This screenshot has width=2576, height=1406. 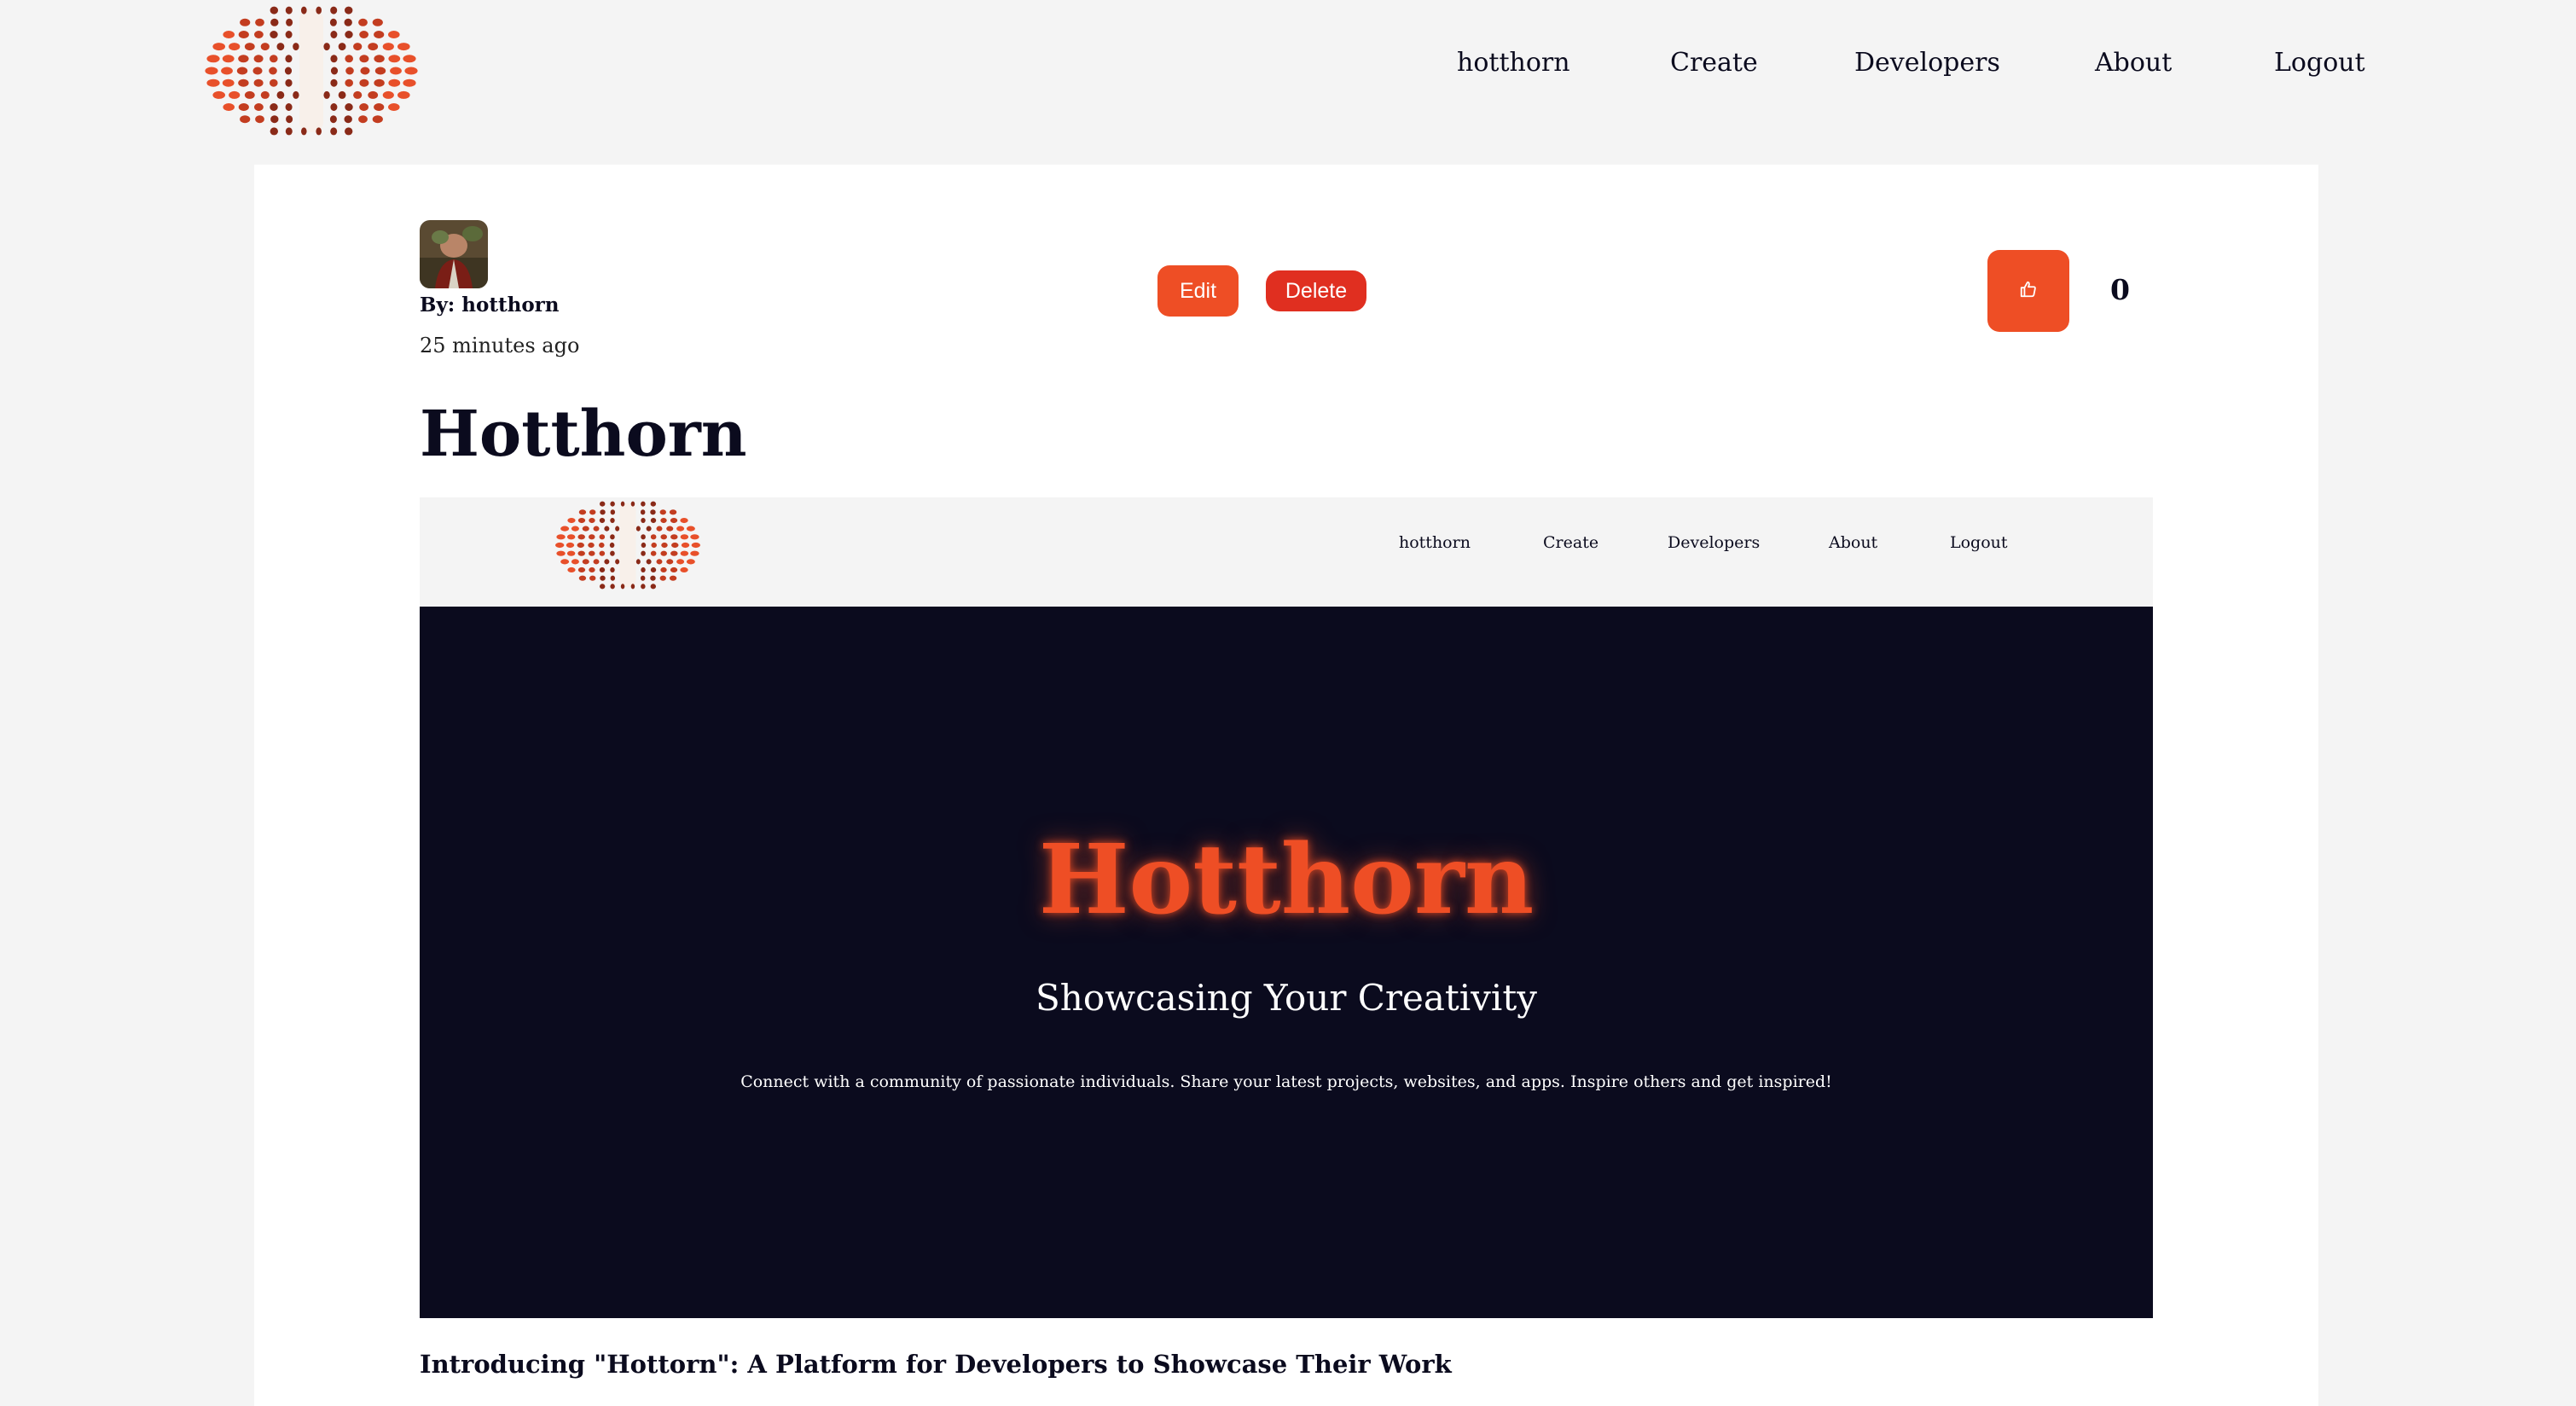 What do you see at coordinates (1714, 63) in the screenshot?
I see `nav-link-create: Create` at bounding box center [1714, 63].